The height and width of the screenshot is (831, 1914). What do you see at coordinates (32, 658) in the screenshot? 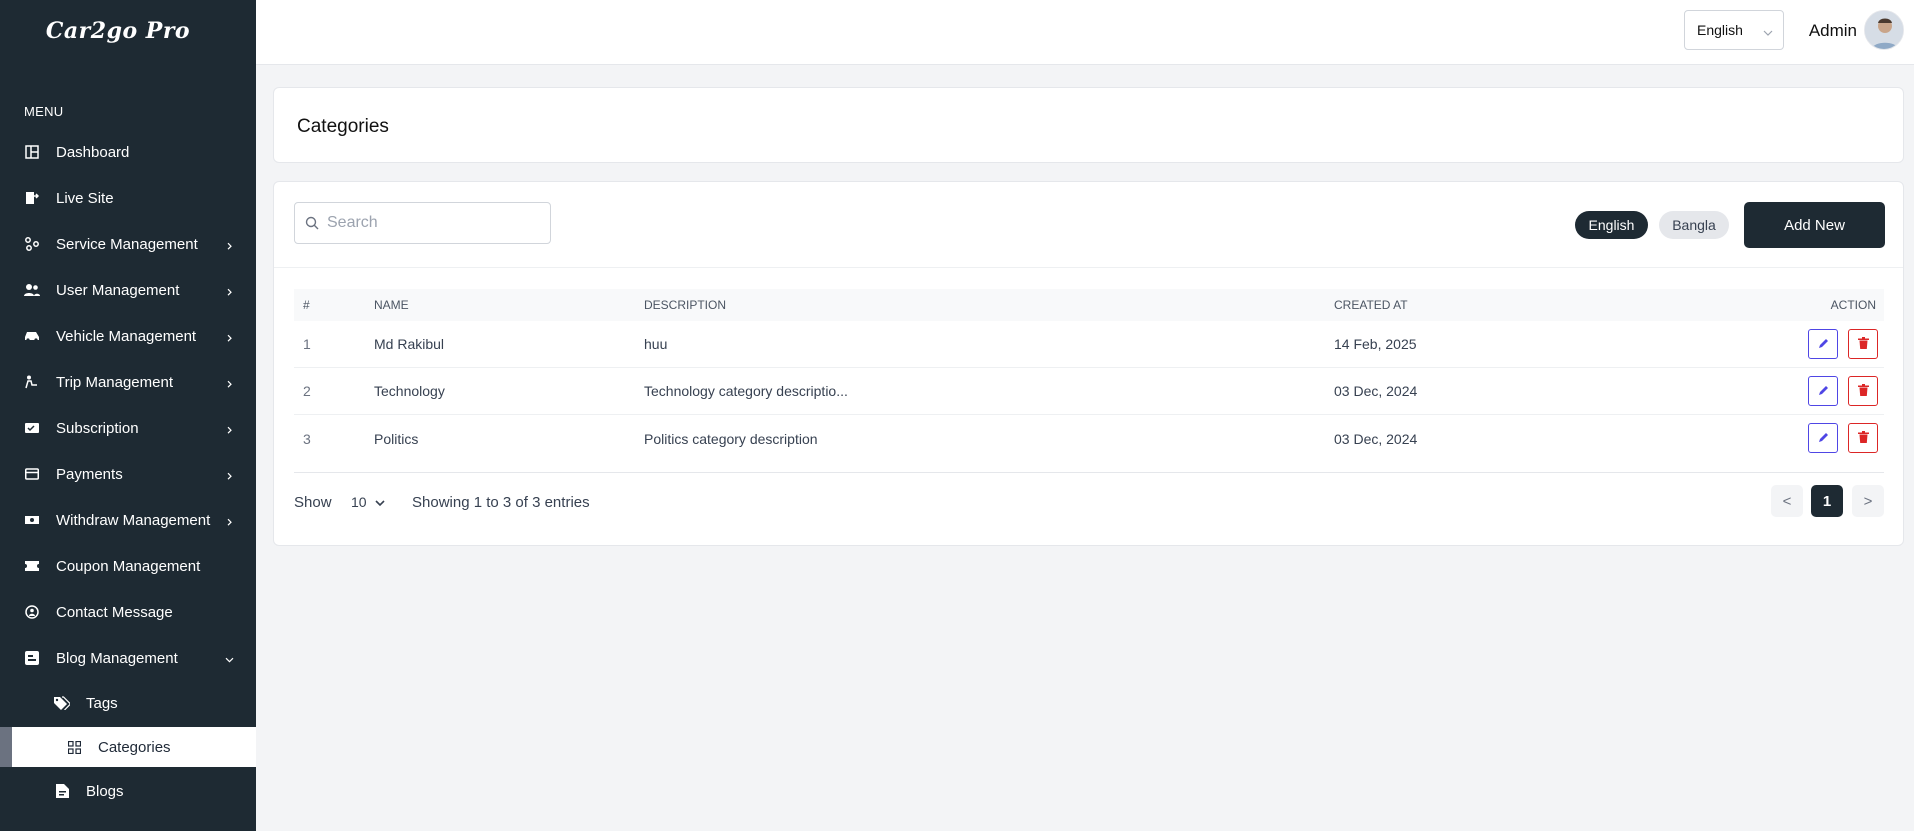
I see `blog-icon` at bounding box center [32, 658].